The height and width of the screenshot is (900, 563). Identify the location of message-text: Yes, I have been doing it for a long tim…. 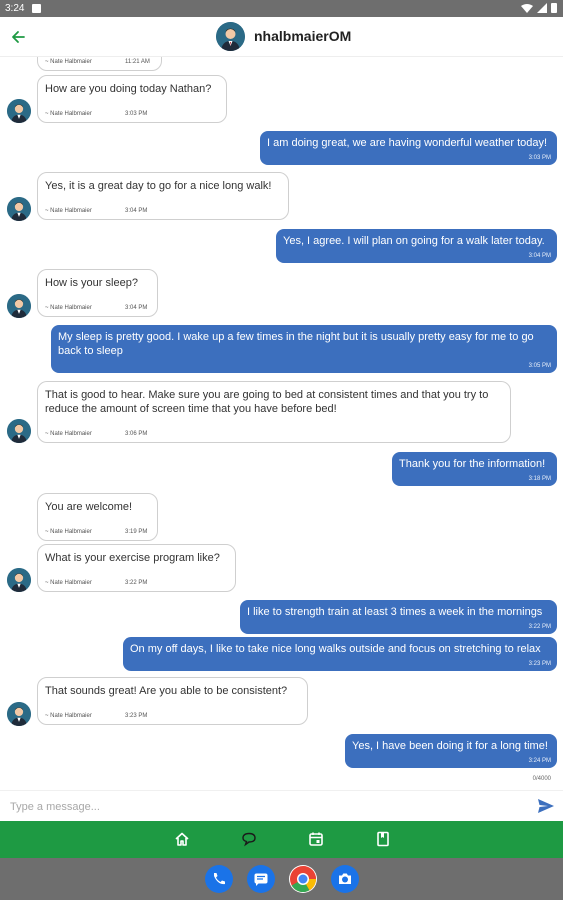
(450, 746).